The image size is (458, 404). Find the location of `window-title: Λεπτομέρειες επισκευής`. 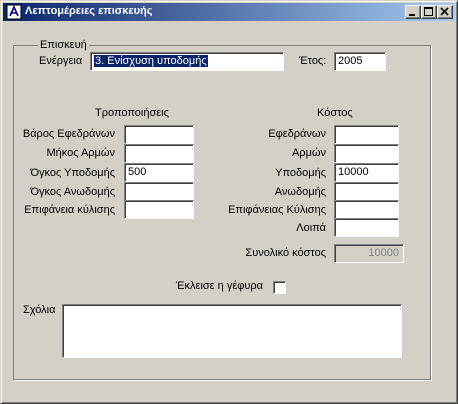

window-title: Λεπτομέρειες επισκευής is located at coordinates (89, 11).